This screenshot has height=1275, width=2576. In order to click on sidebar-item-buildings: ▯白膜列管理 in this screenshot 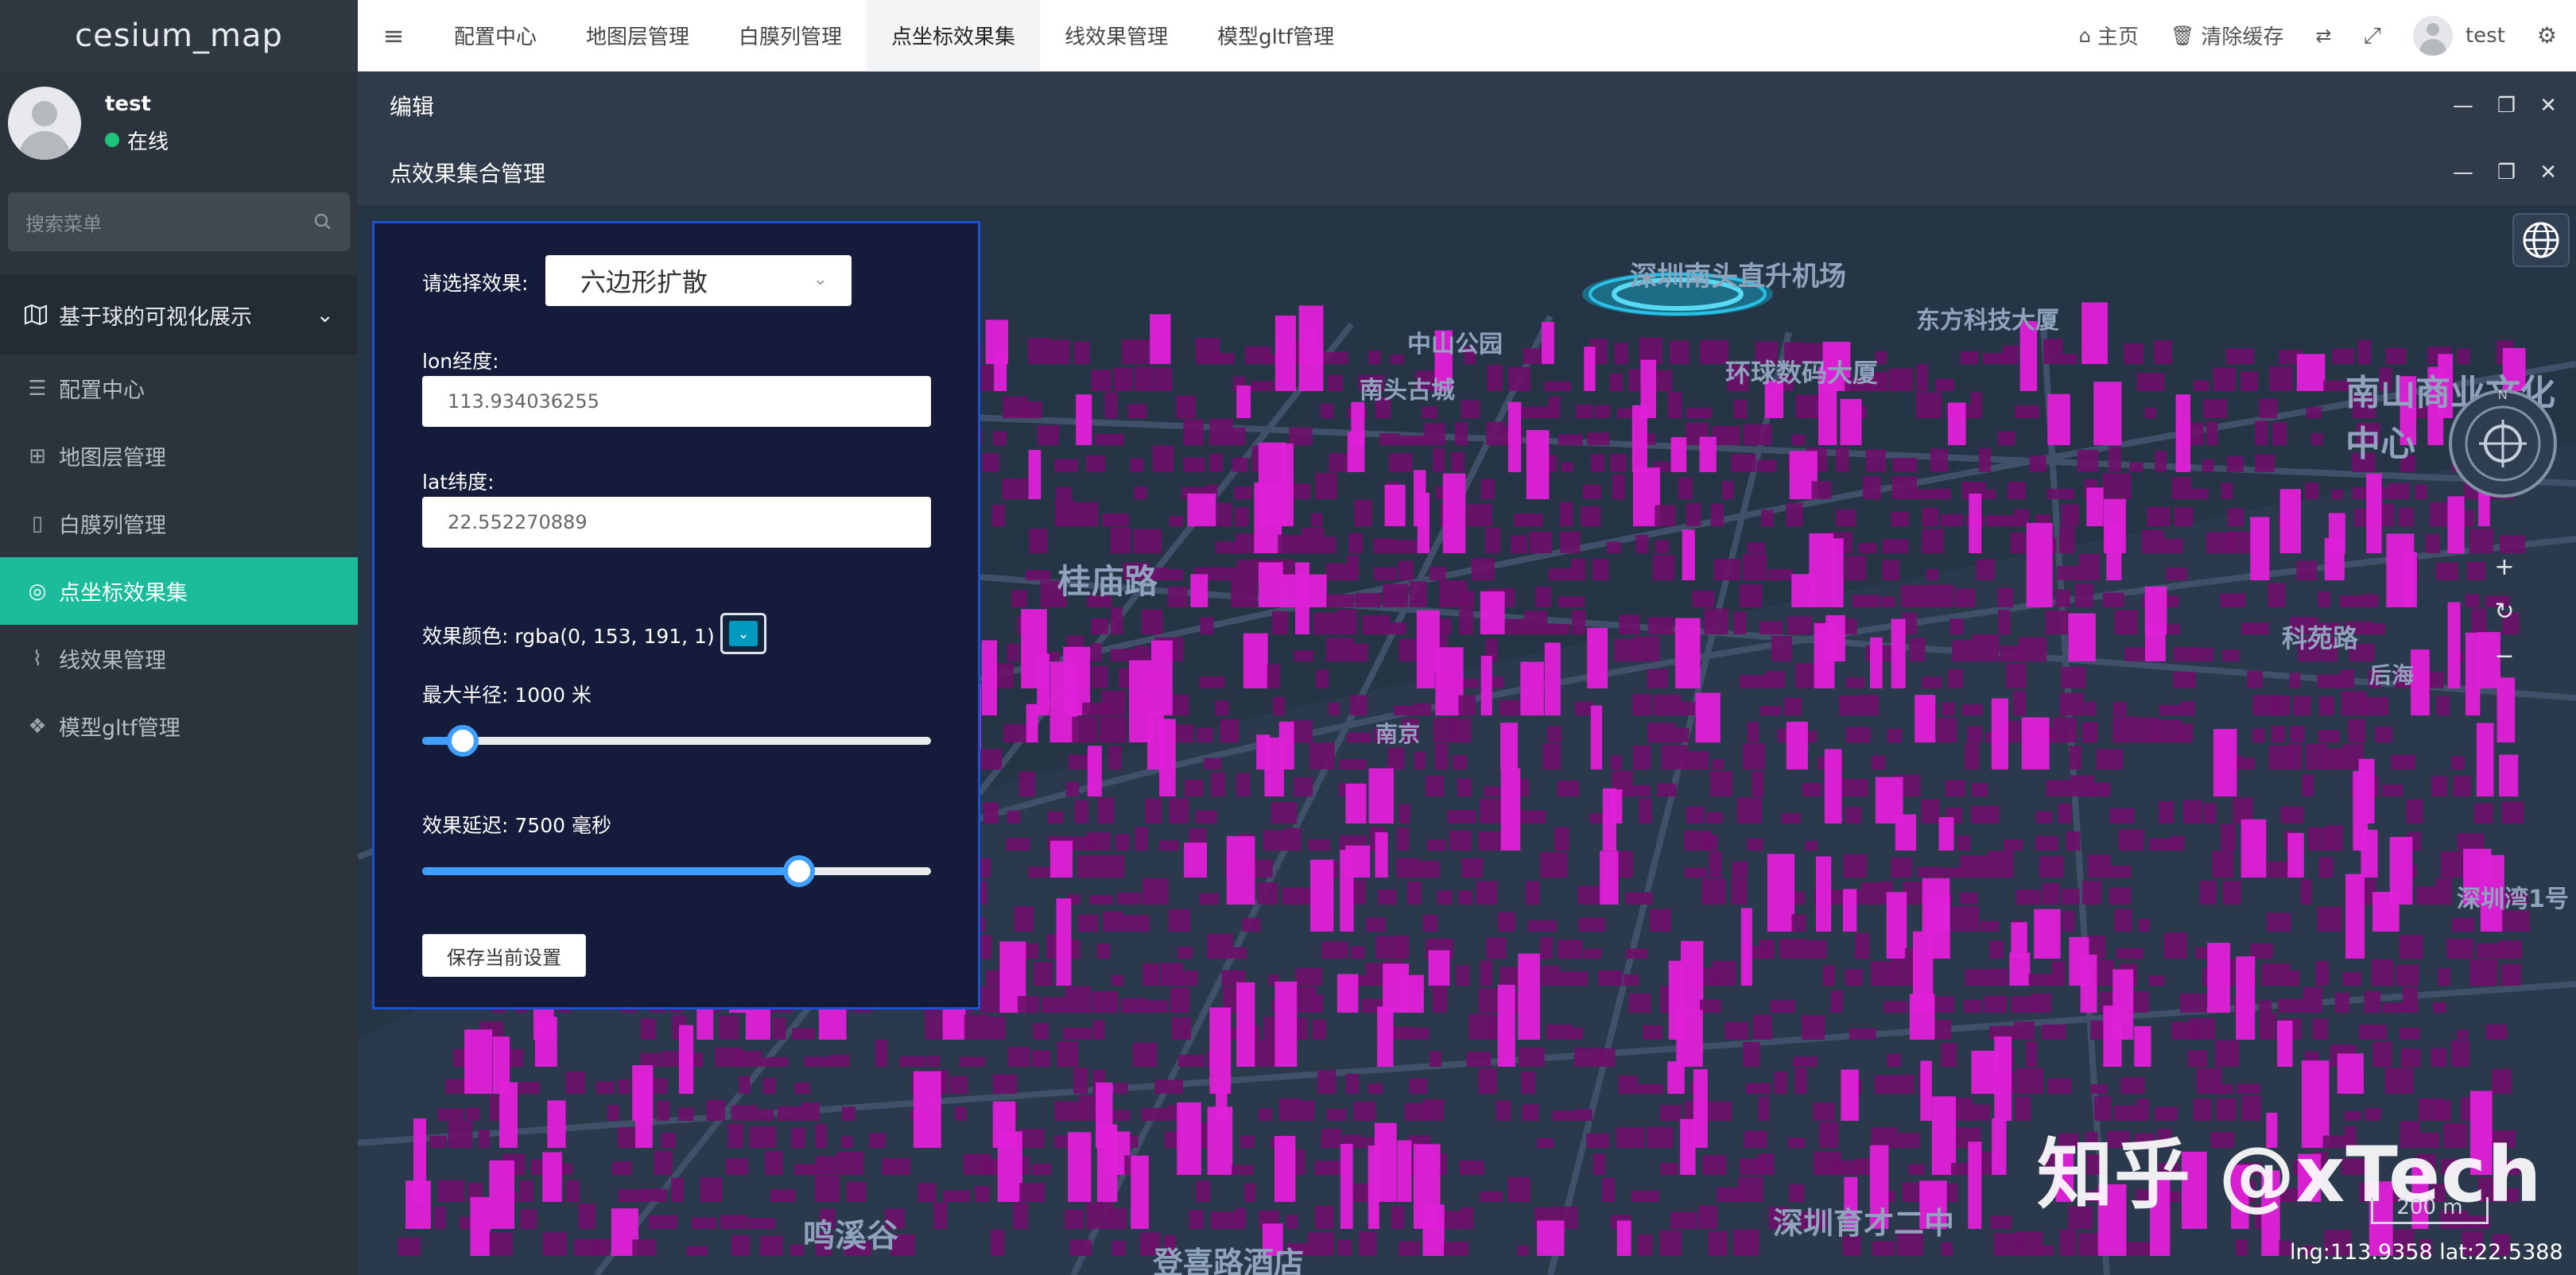, I will do `click(179, 523)`.